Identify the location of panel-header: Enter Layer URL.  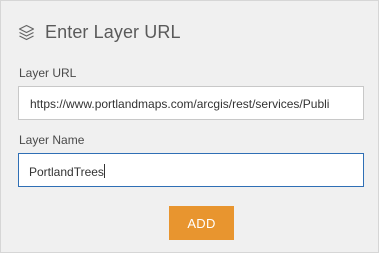
(99, 32).